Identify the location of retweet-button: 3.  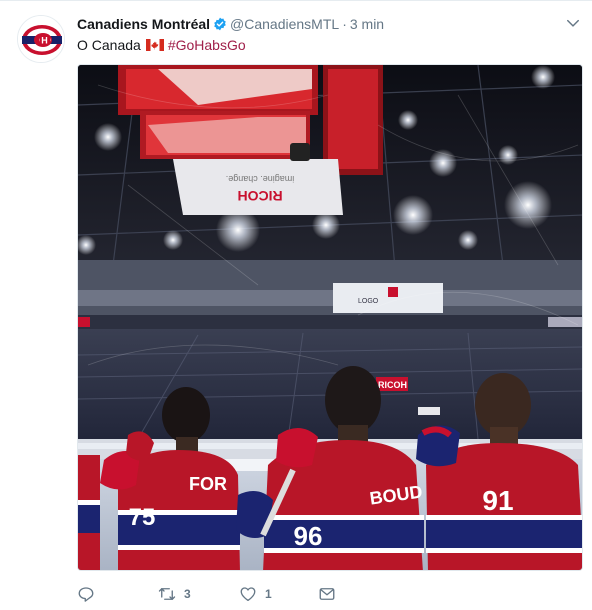
(174, 594).